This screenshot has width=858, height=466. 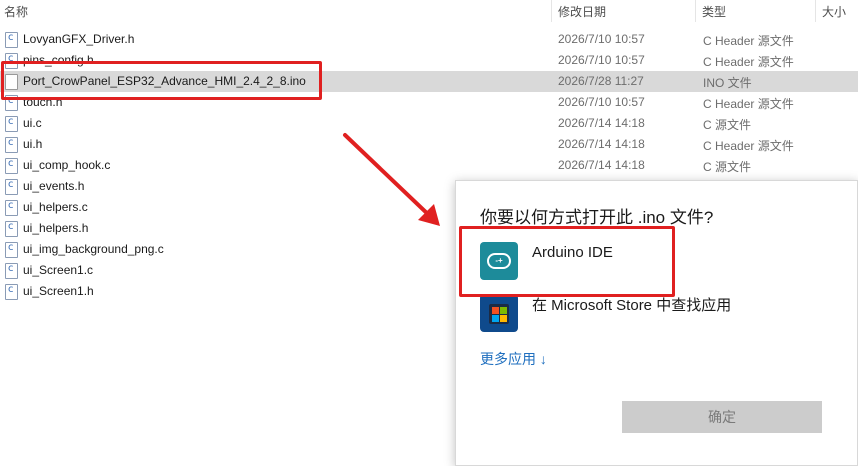 What do you see at coordinates (16, 11) in the screenshot?
I see `column-name: 名称` at bounding box center [16, 11].